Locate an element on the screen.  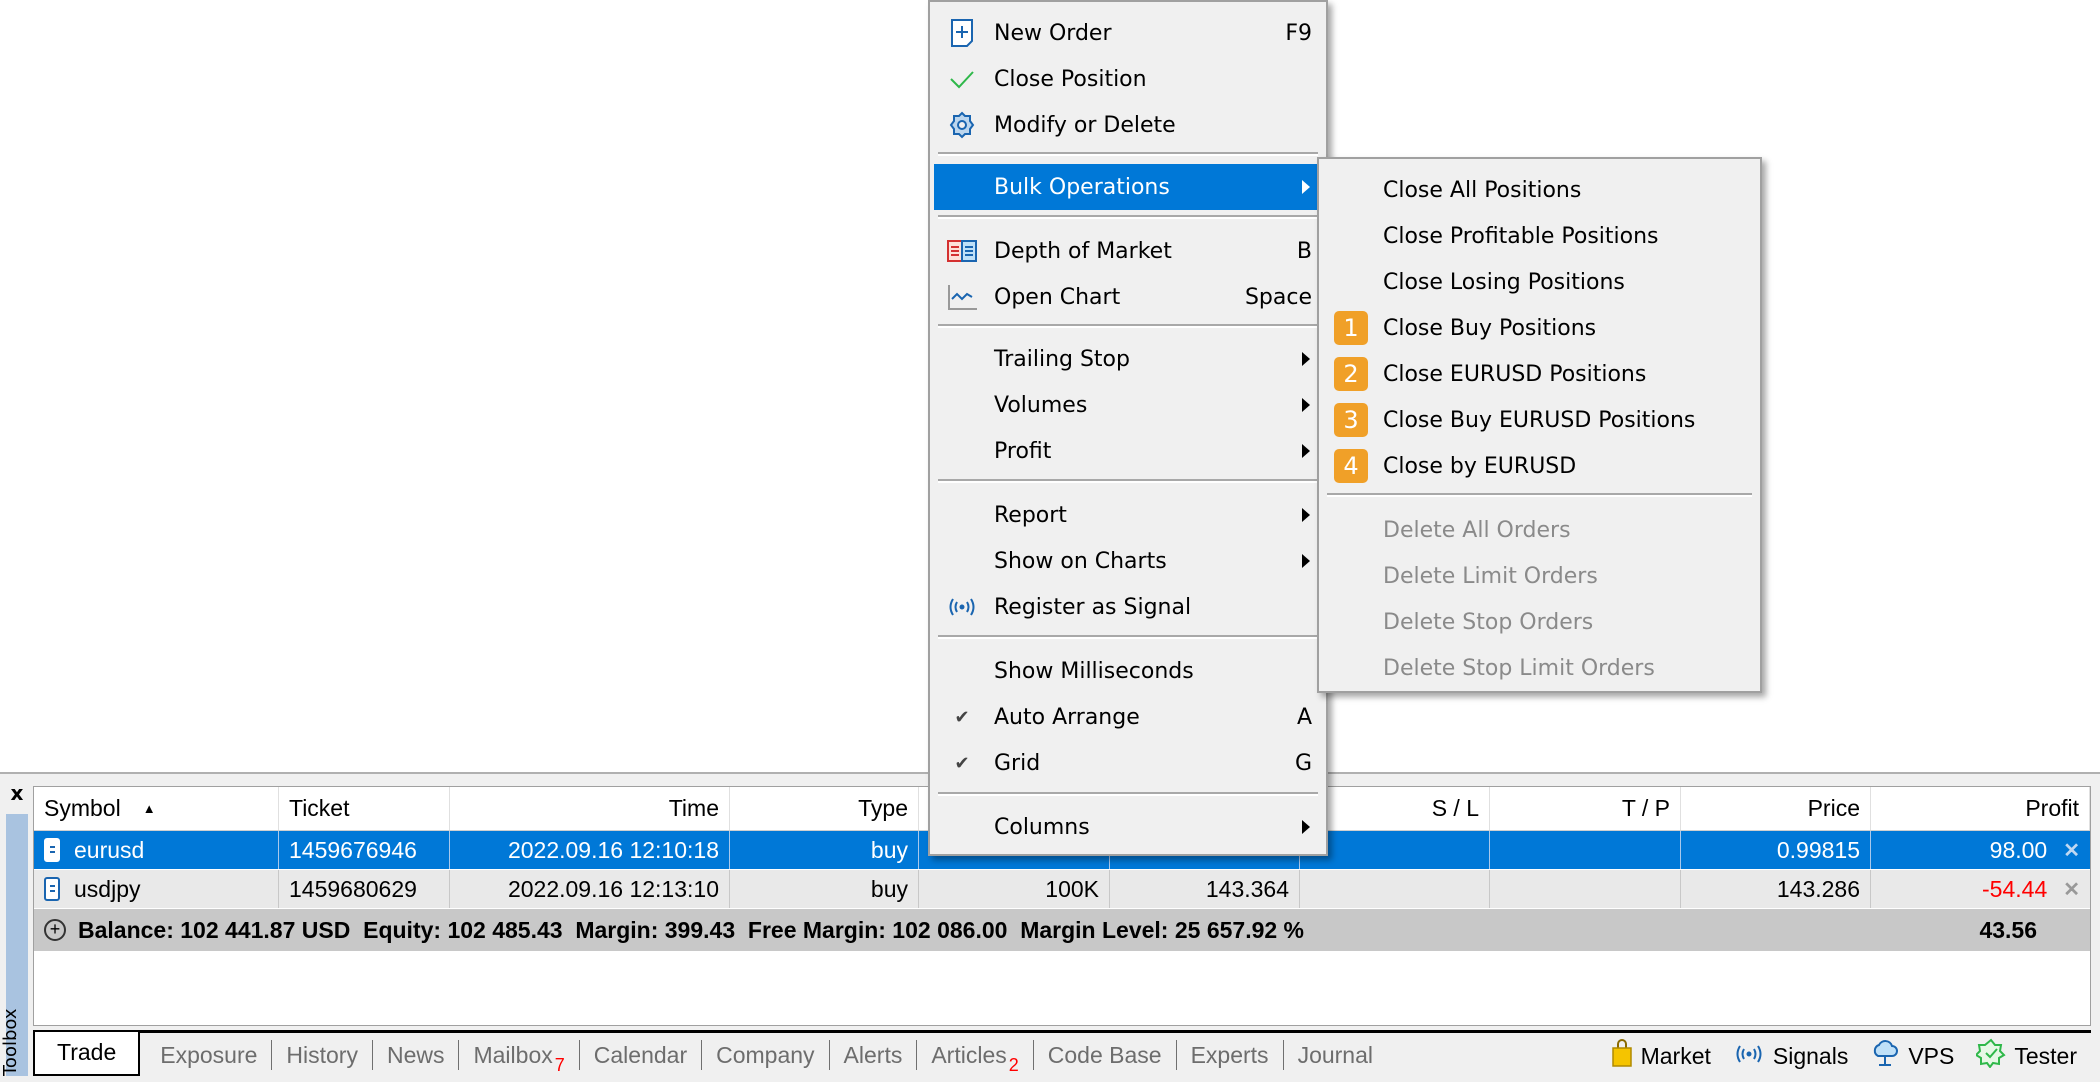
menu-item-label: Close All Positions is located at coordinates (1482, 190).